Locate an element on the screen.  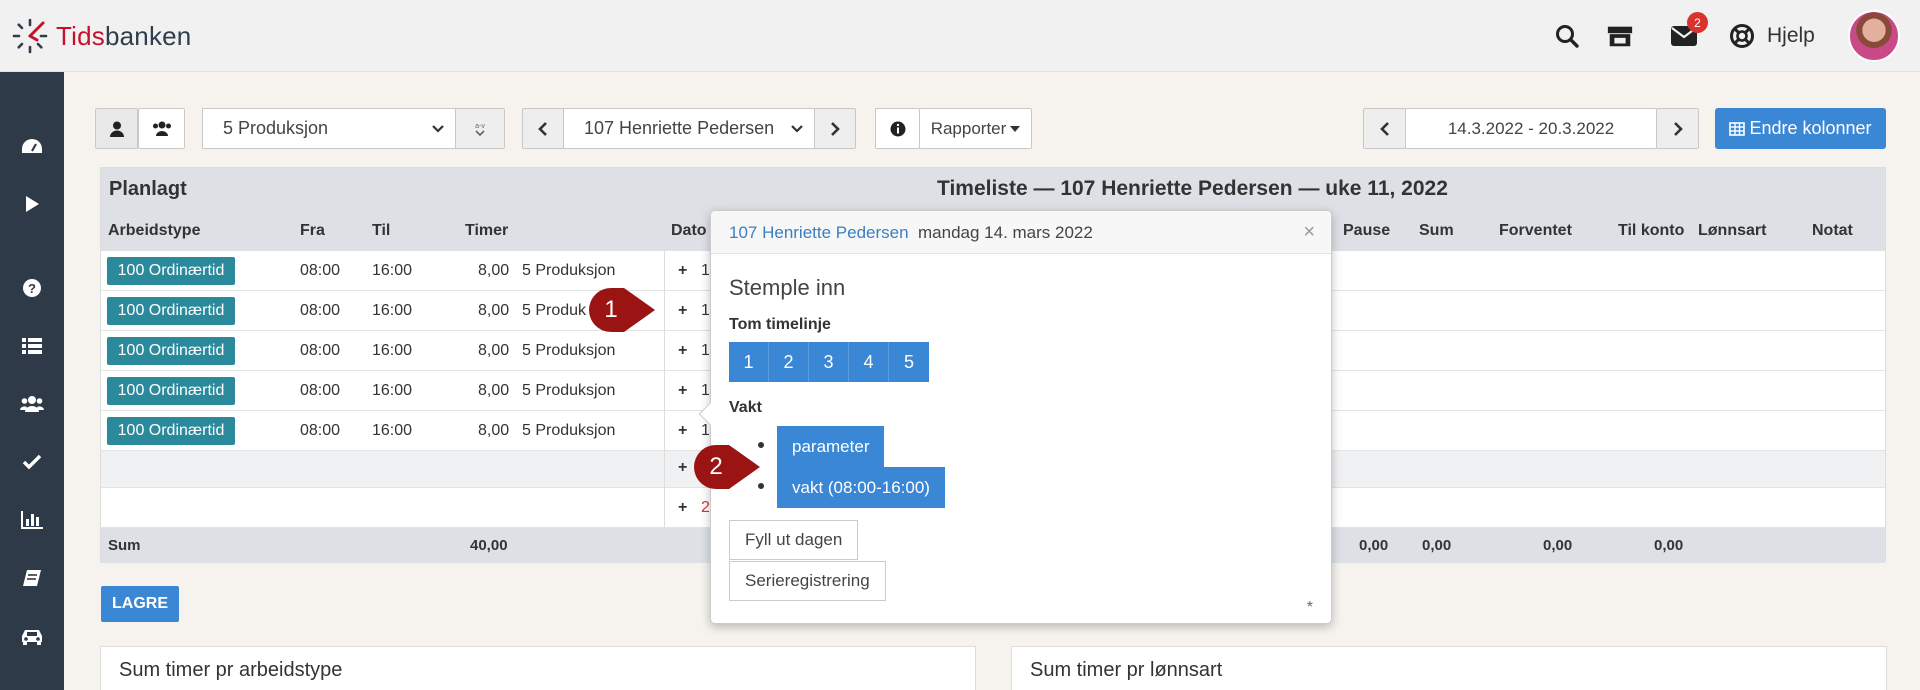
popover-employee-link: 107 Henriette Pedersen is located at coordinates (819, 233).